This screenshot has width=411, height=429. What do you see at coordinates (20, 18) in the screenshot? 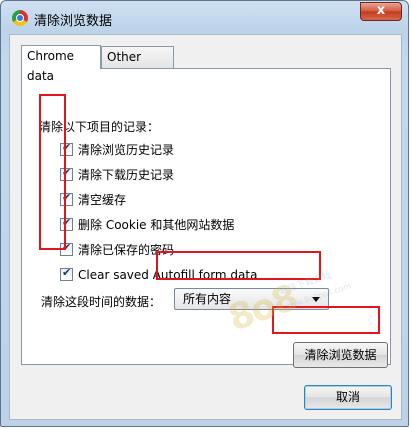
I see `chrome-icon` at bounding box center [20, 18].